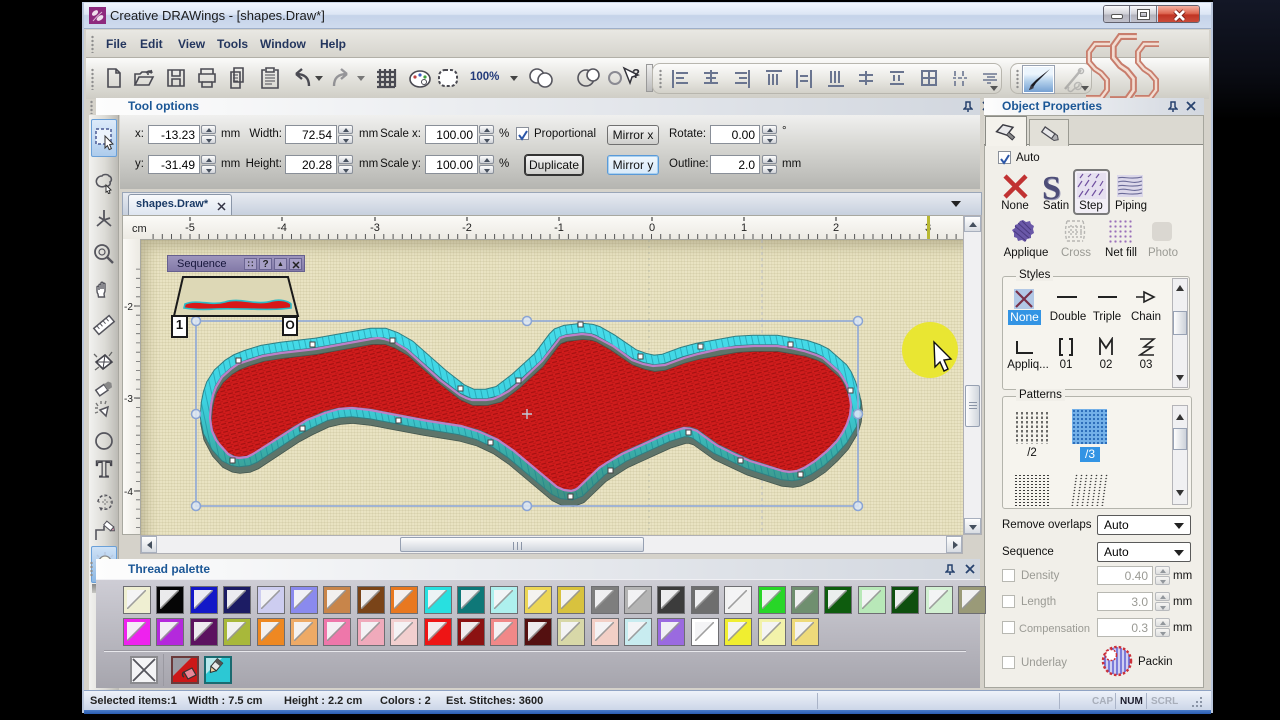  Describe the element at coordinates (559, 228) in the screenshot. I see `svg-text: -1` at that location.